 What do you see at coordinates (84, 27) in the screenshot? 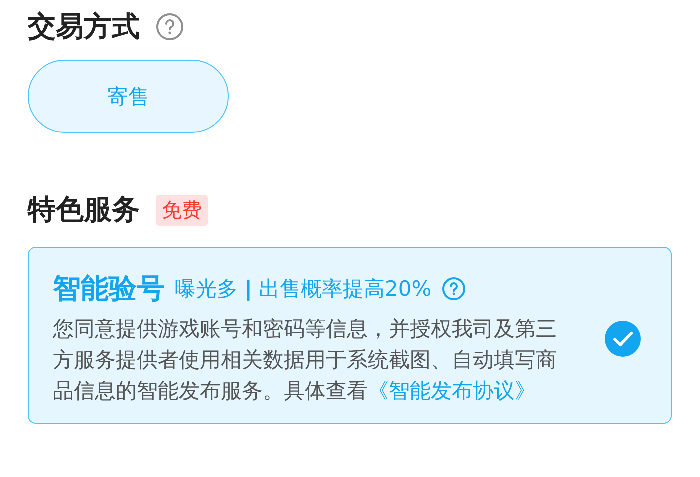
I see `section-title: 交易方式` at bounding box center [84, 27].